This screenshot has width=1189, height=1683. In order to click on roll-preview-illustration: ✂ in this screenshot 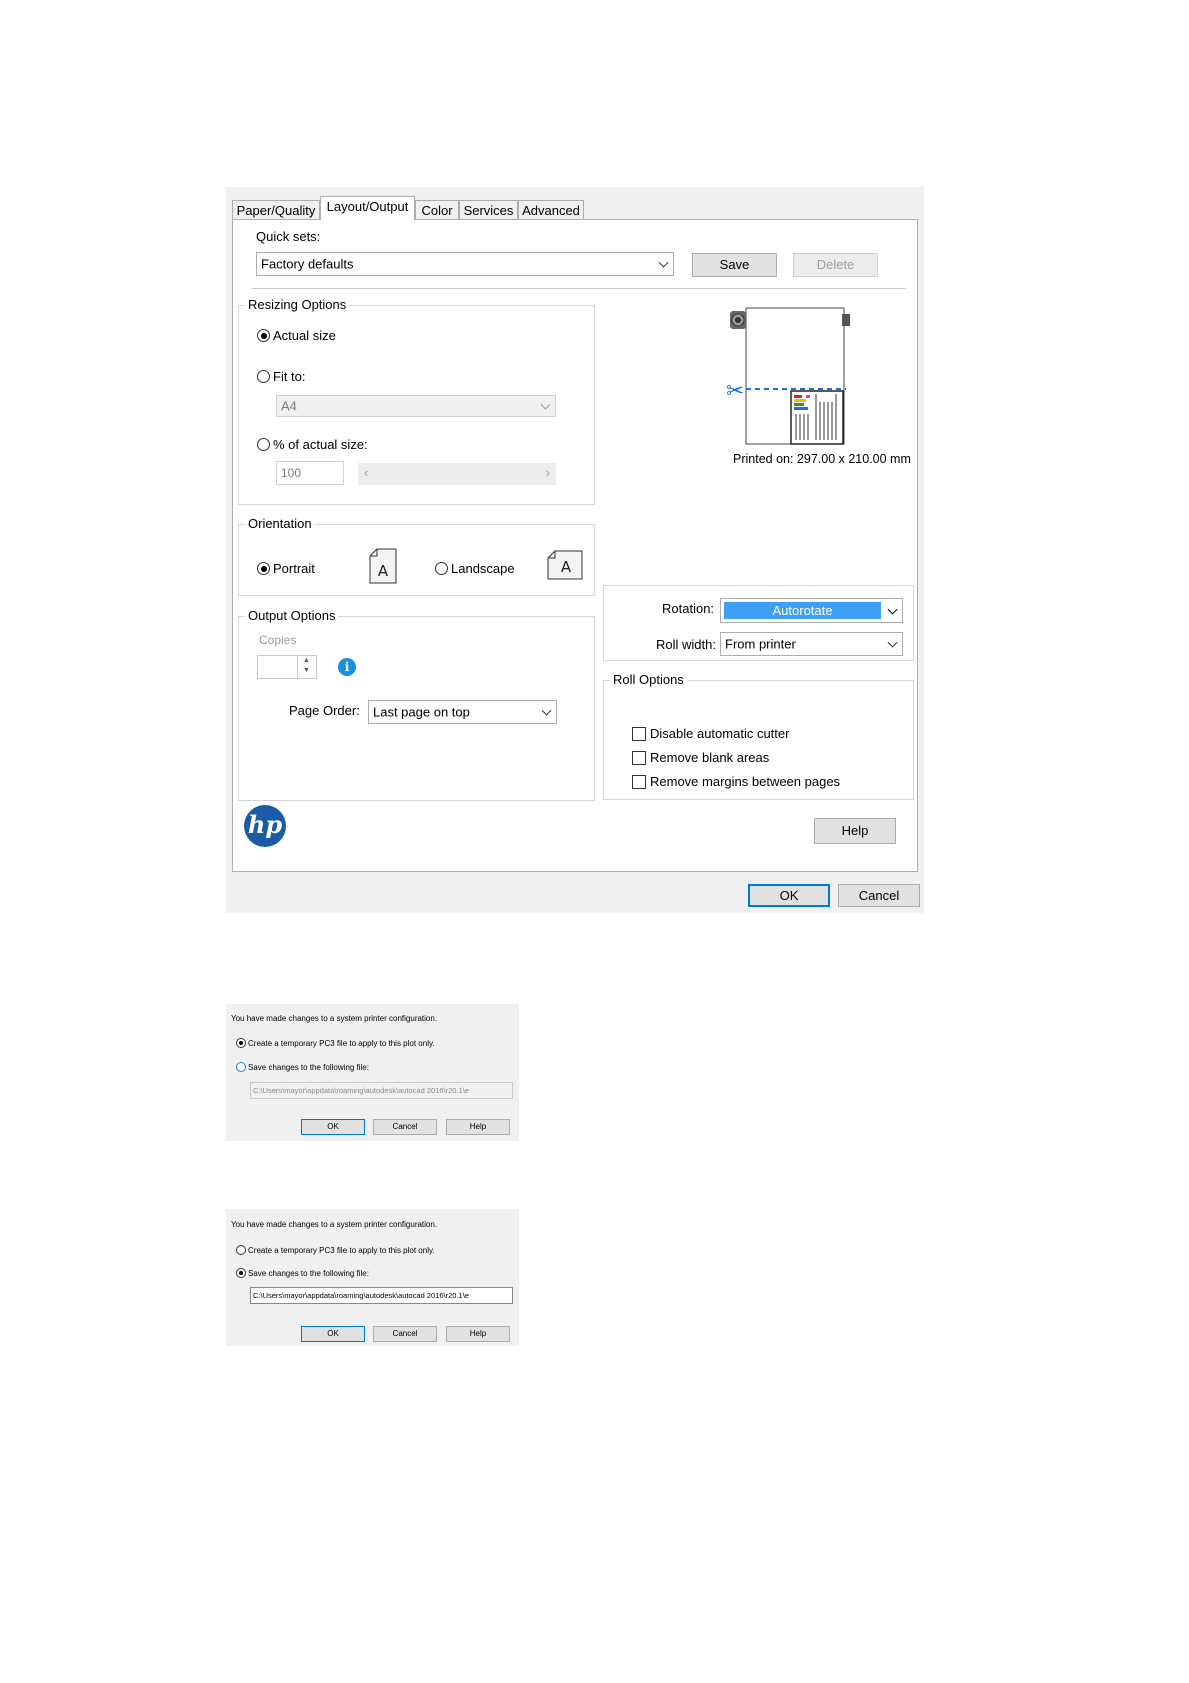, I will do `click(791, 378)`.